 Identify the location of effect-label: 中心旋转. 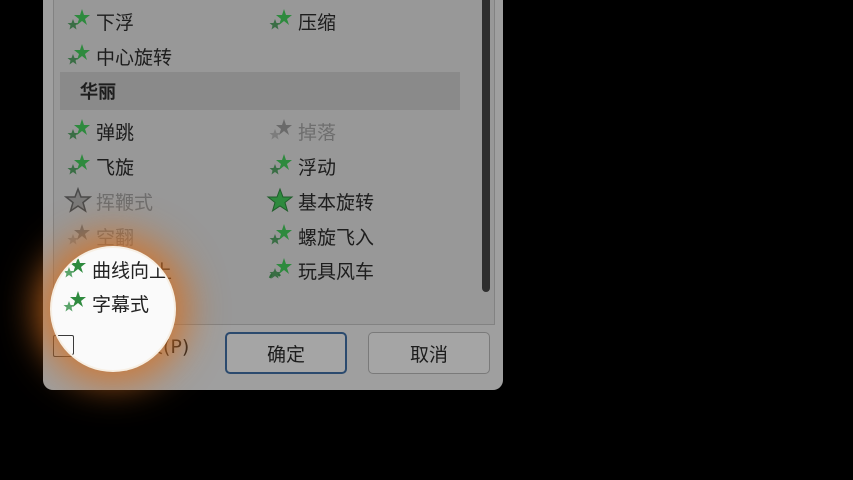
(134, 57).